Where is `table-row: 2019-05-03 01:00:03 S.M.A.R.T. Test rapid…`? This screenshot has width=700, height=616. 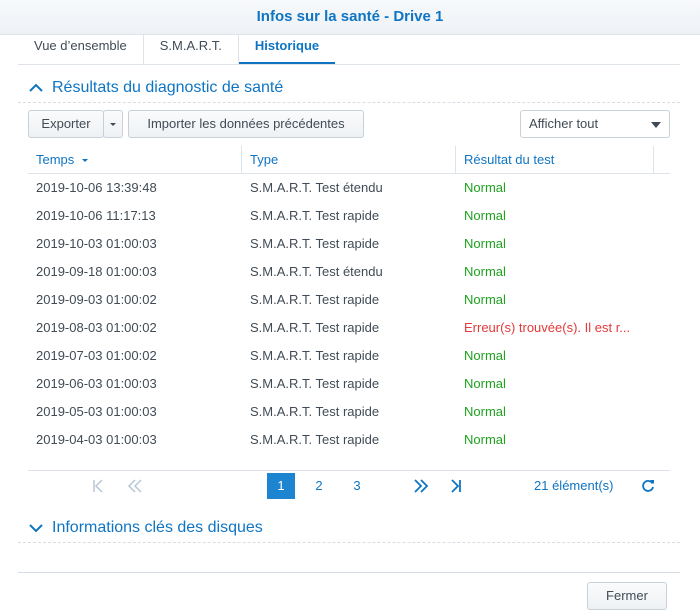 table-row: 2019-05-03 01:00:03 S.M.A.R.T. Test rapid… is located at coordinates (349, 412).